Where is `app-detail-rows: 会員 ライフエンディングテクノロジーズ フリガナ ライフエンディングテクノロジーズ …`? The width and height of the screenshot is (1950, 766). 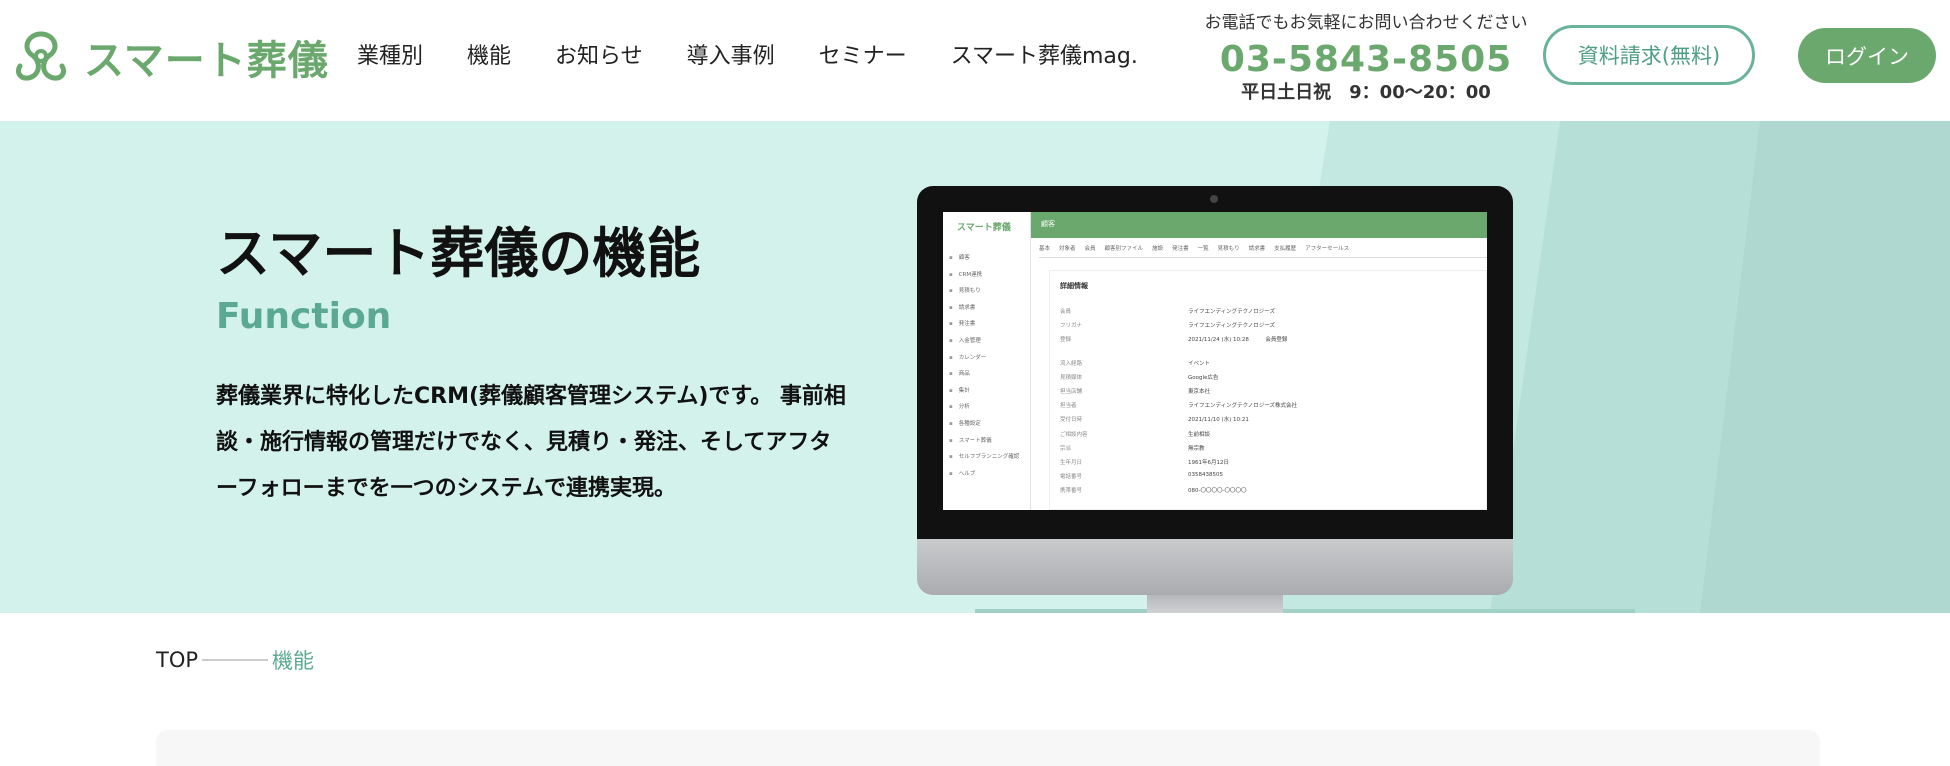 app-detail-rows: 会員 ライフエンディングテクノロジーズ フリガナ ライフエンディングテクノロジーズ … is located at coordinates (1270, 403).